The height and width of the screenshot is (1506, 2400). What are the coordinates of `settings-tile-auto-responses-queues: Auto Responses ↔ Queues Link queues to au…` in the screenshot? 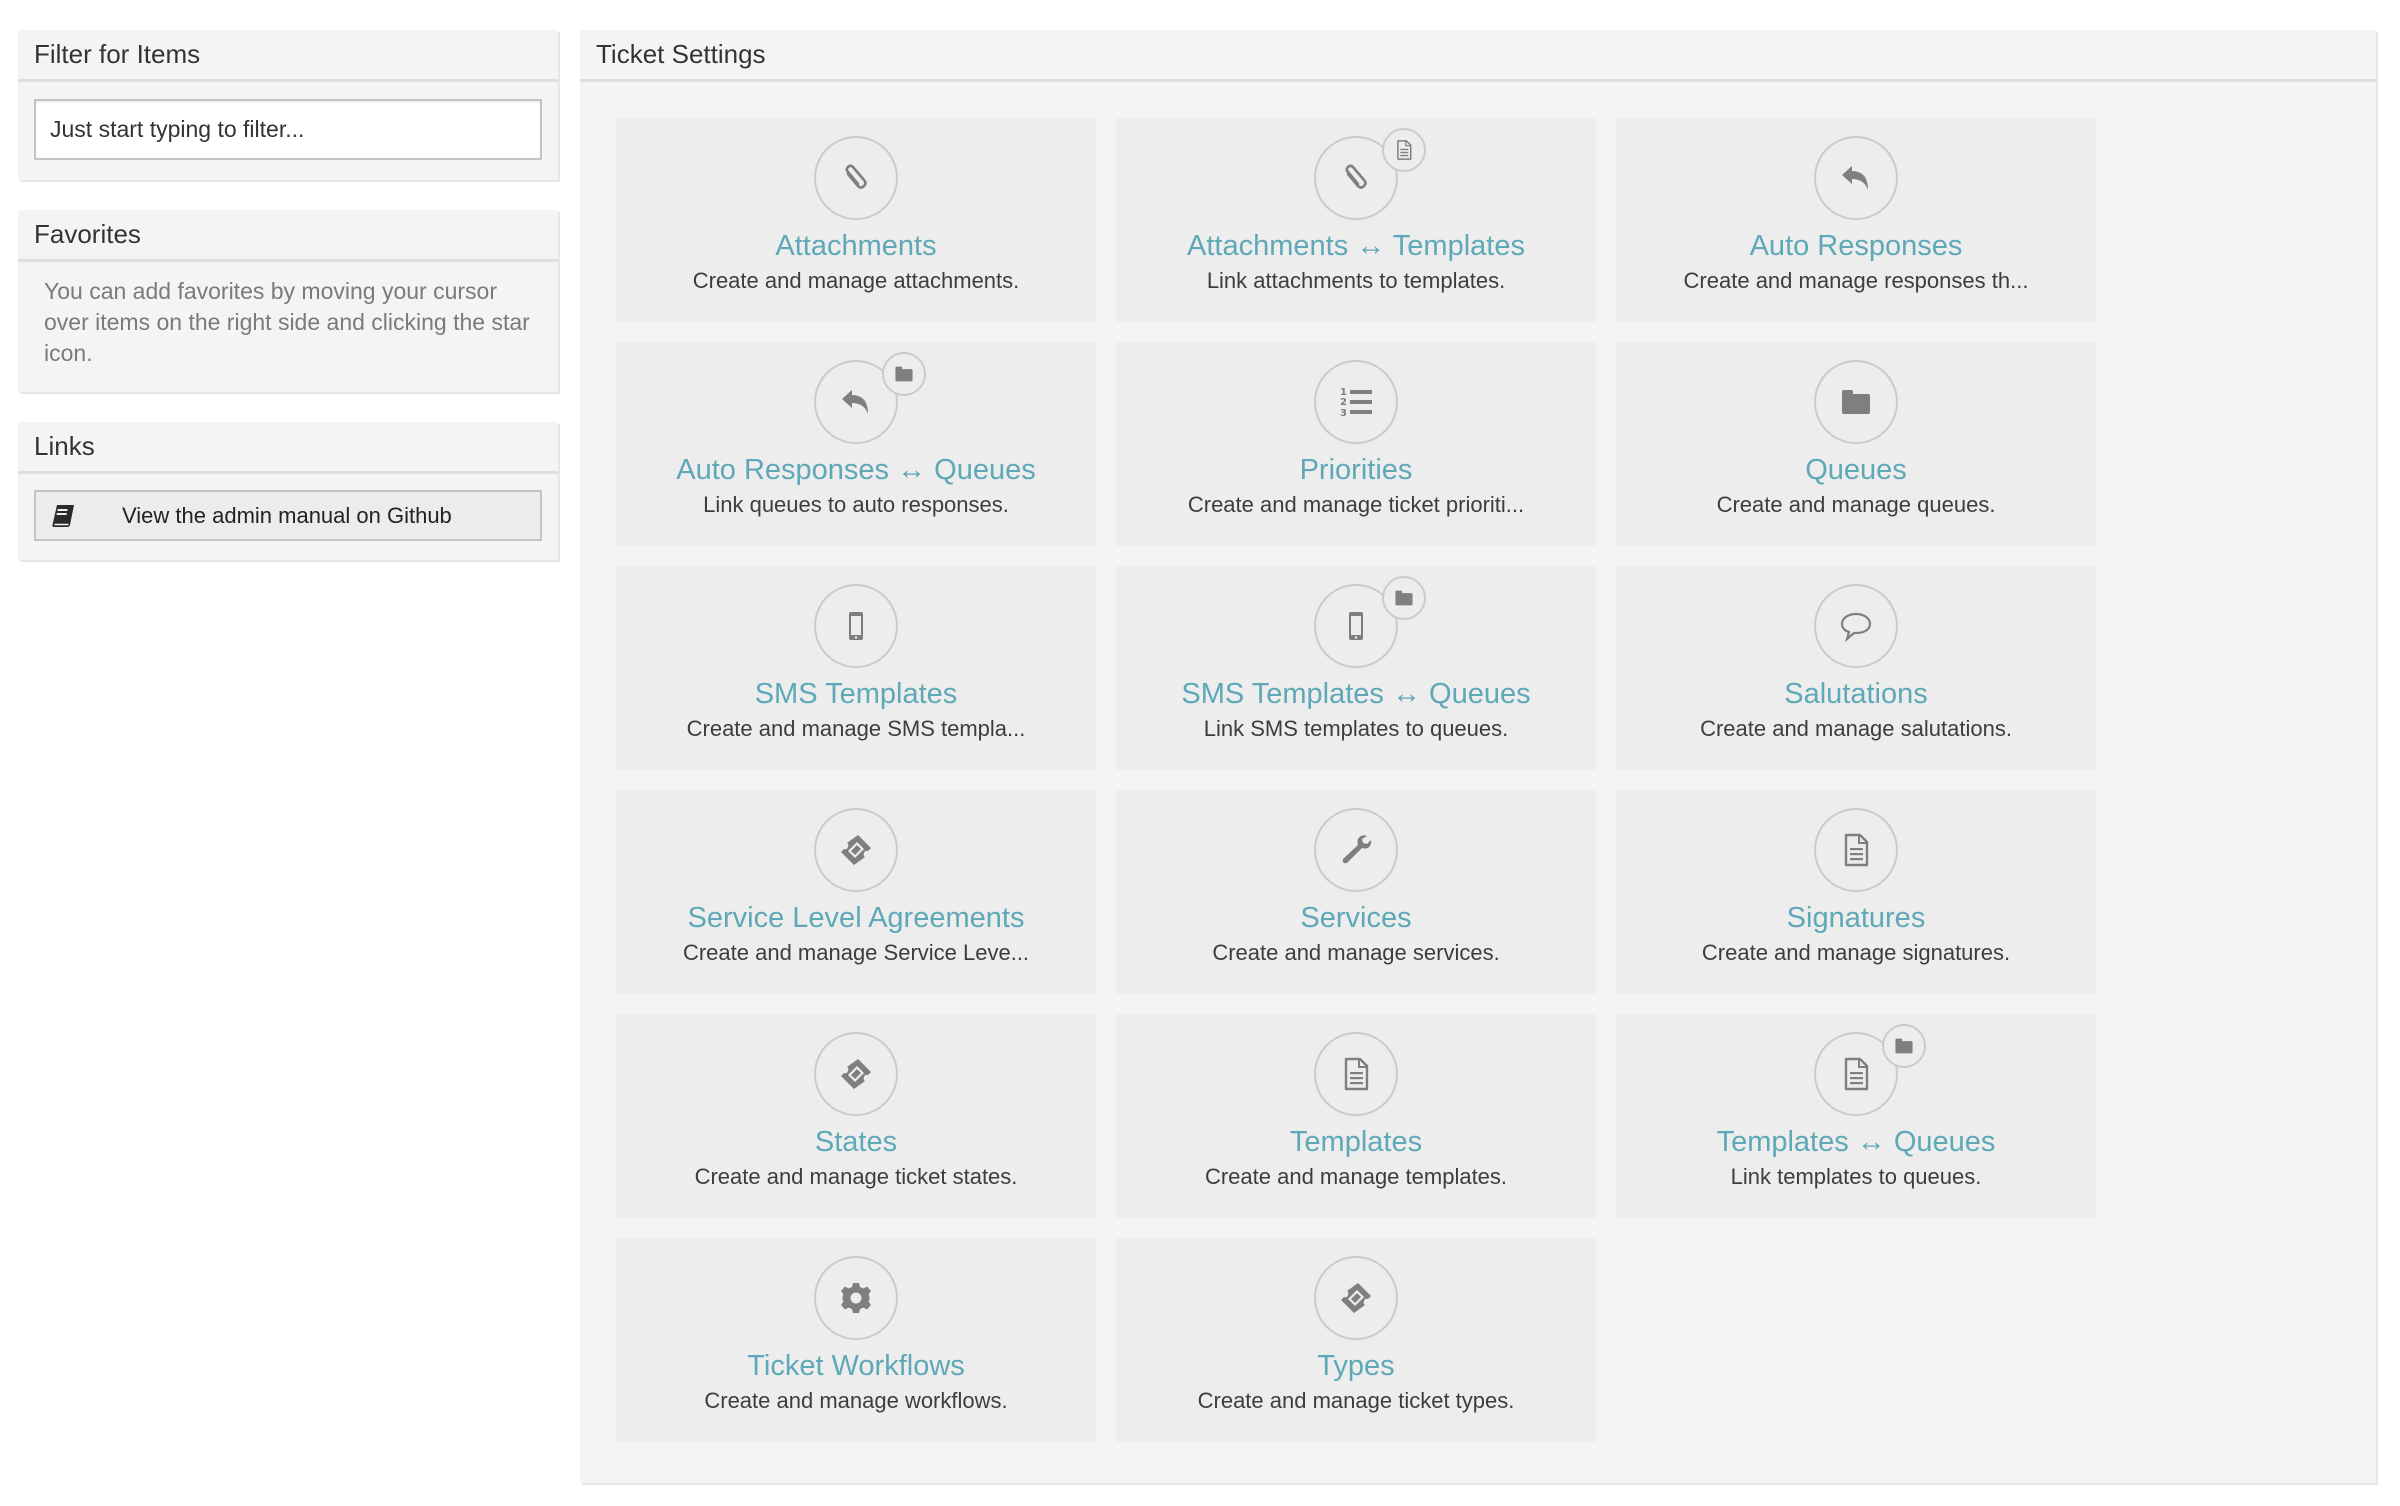 It's located at (856, 444).